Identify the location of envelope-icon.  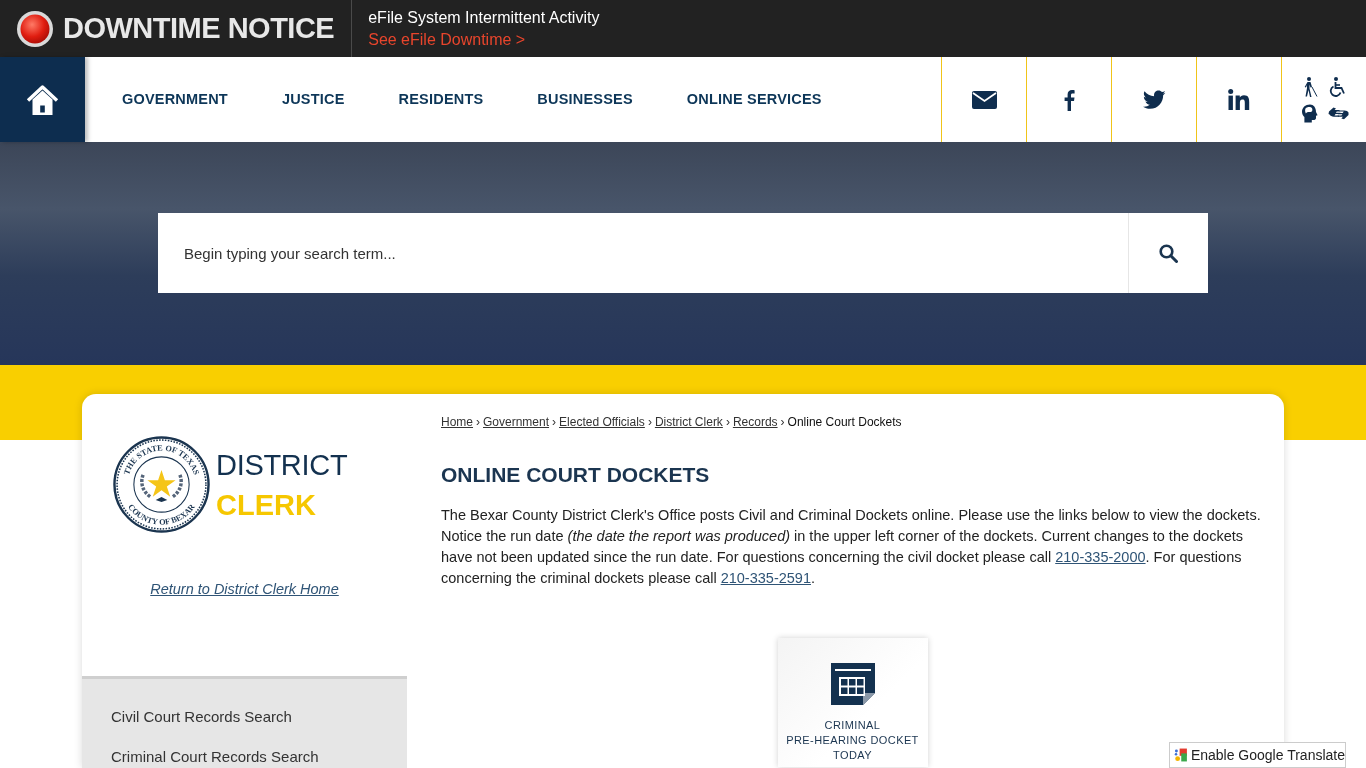
(984, 99).